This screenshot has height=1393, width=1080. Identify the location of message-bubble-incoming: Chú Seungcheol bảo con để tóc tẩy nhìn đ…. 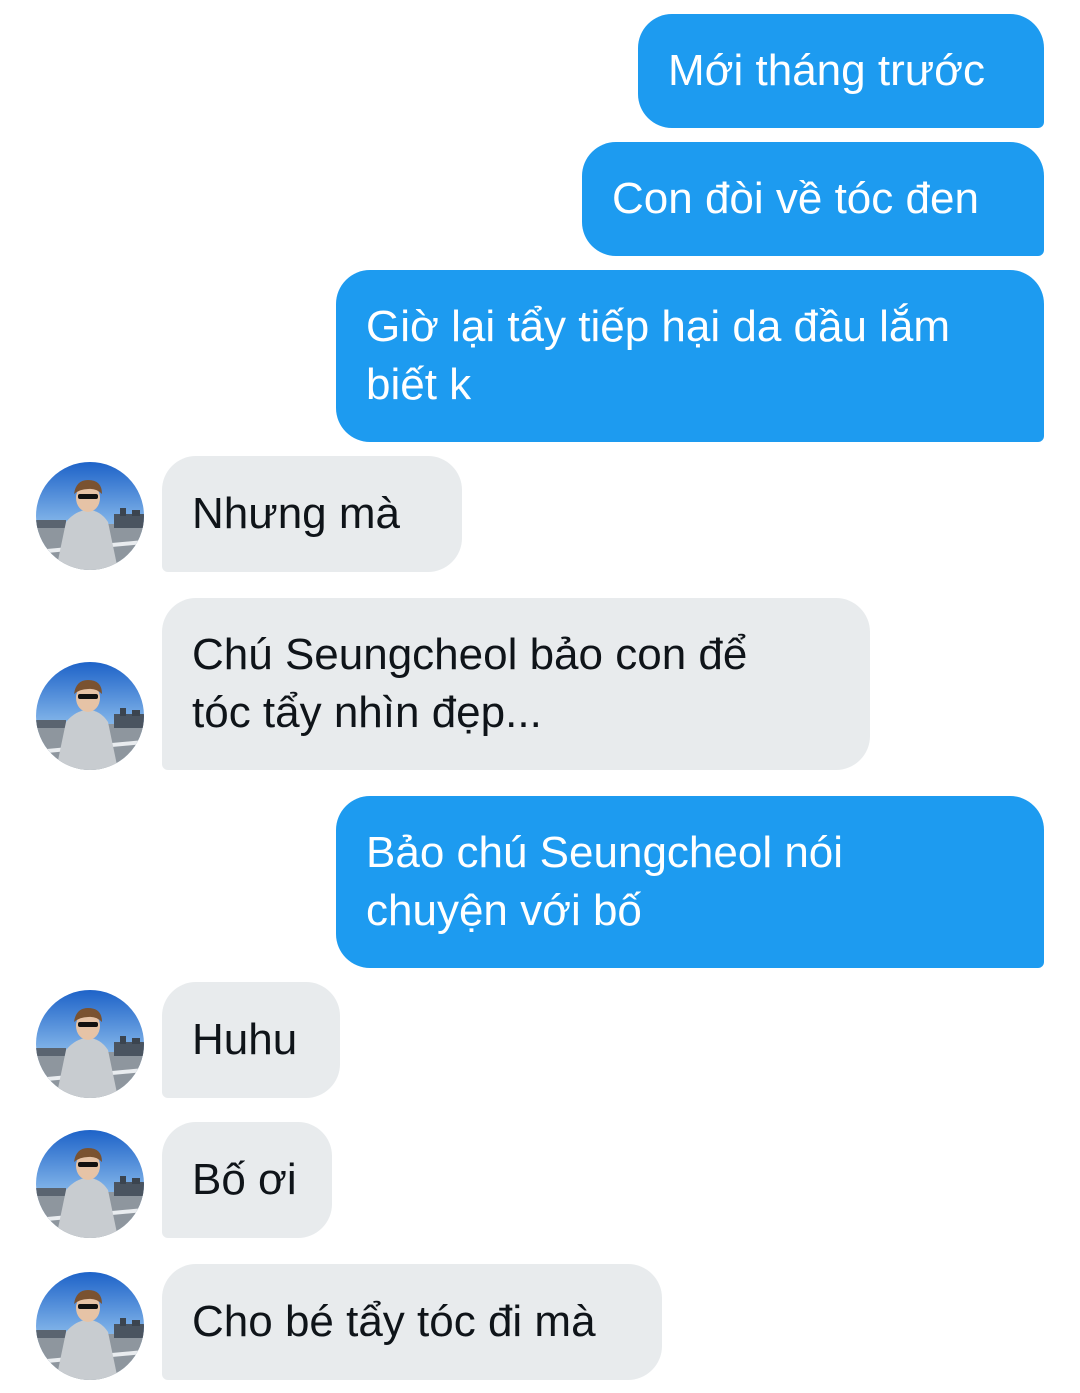
(516, 684).